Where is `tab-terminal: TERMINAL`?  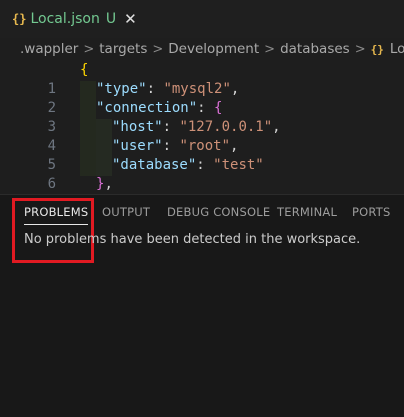
tab-terminal: TERMINAL is located at coordinates (307, 212).